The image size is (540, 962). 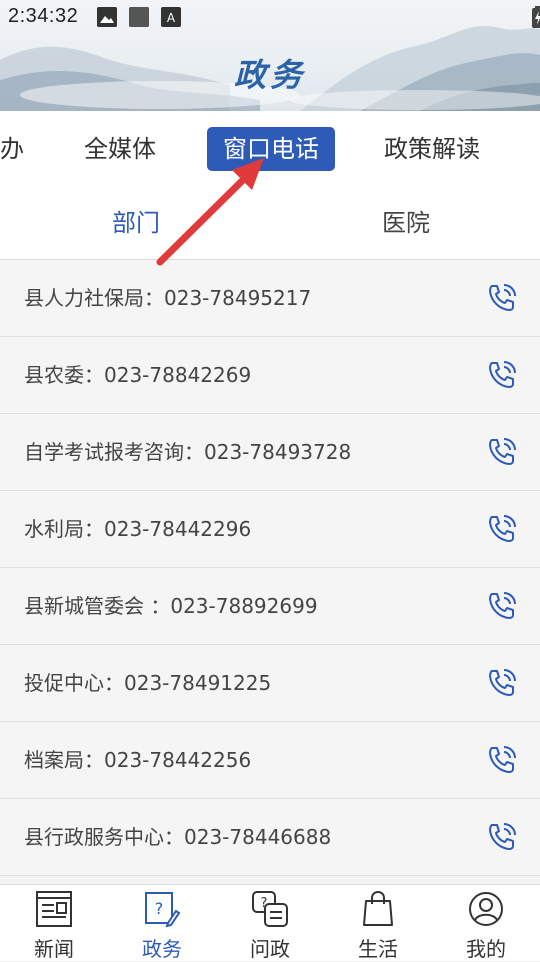 What do you see at coordinates (378, 908) in the screenshot?
I see `shopping-bag-icon` at bounding box center [378, 908].